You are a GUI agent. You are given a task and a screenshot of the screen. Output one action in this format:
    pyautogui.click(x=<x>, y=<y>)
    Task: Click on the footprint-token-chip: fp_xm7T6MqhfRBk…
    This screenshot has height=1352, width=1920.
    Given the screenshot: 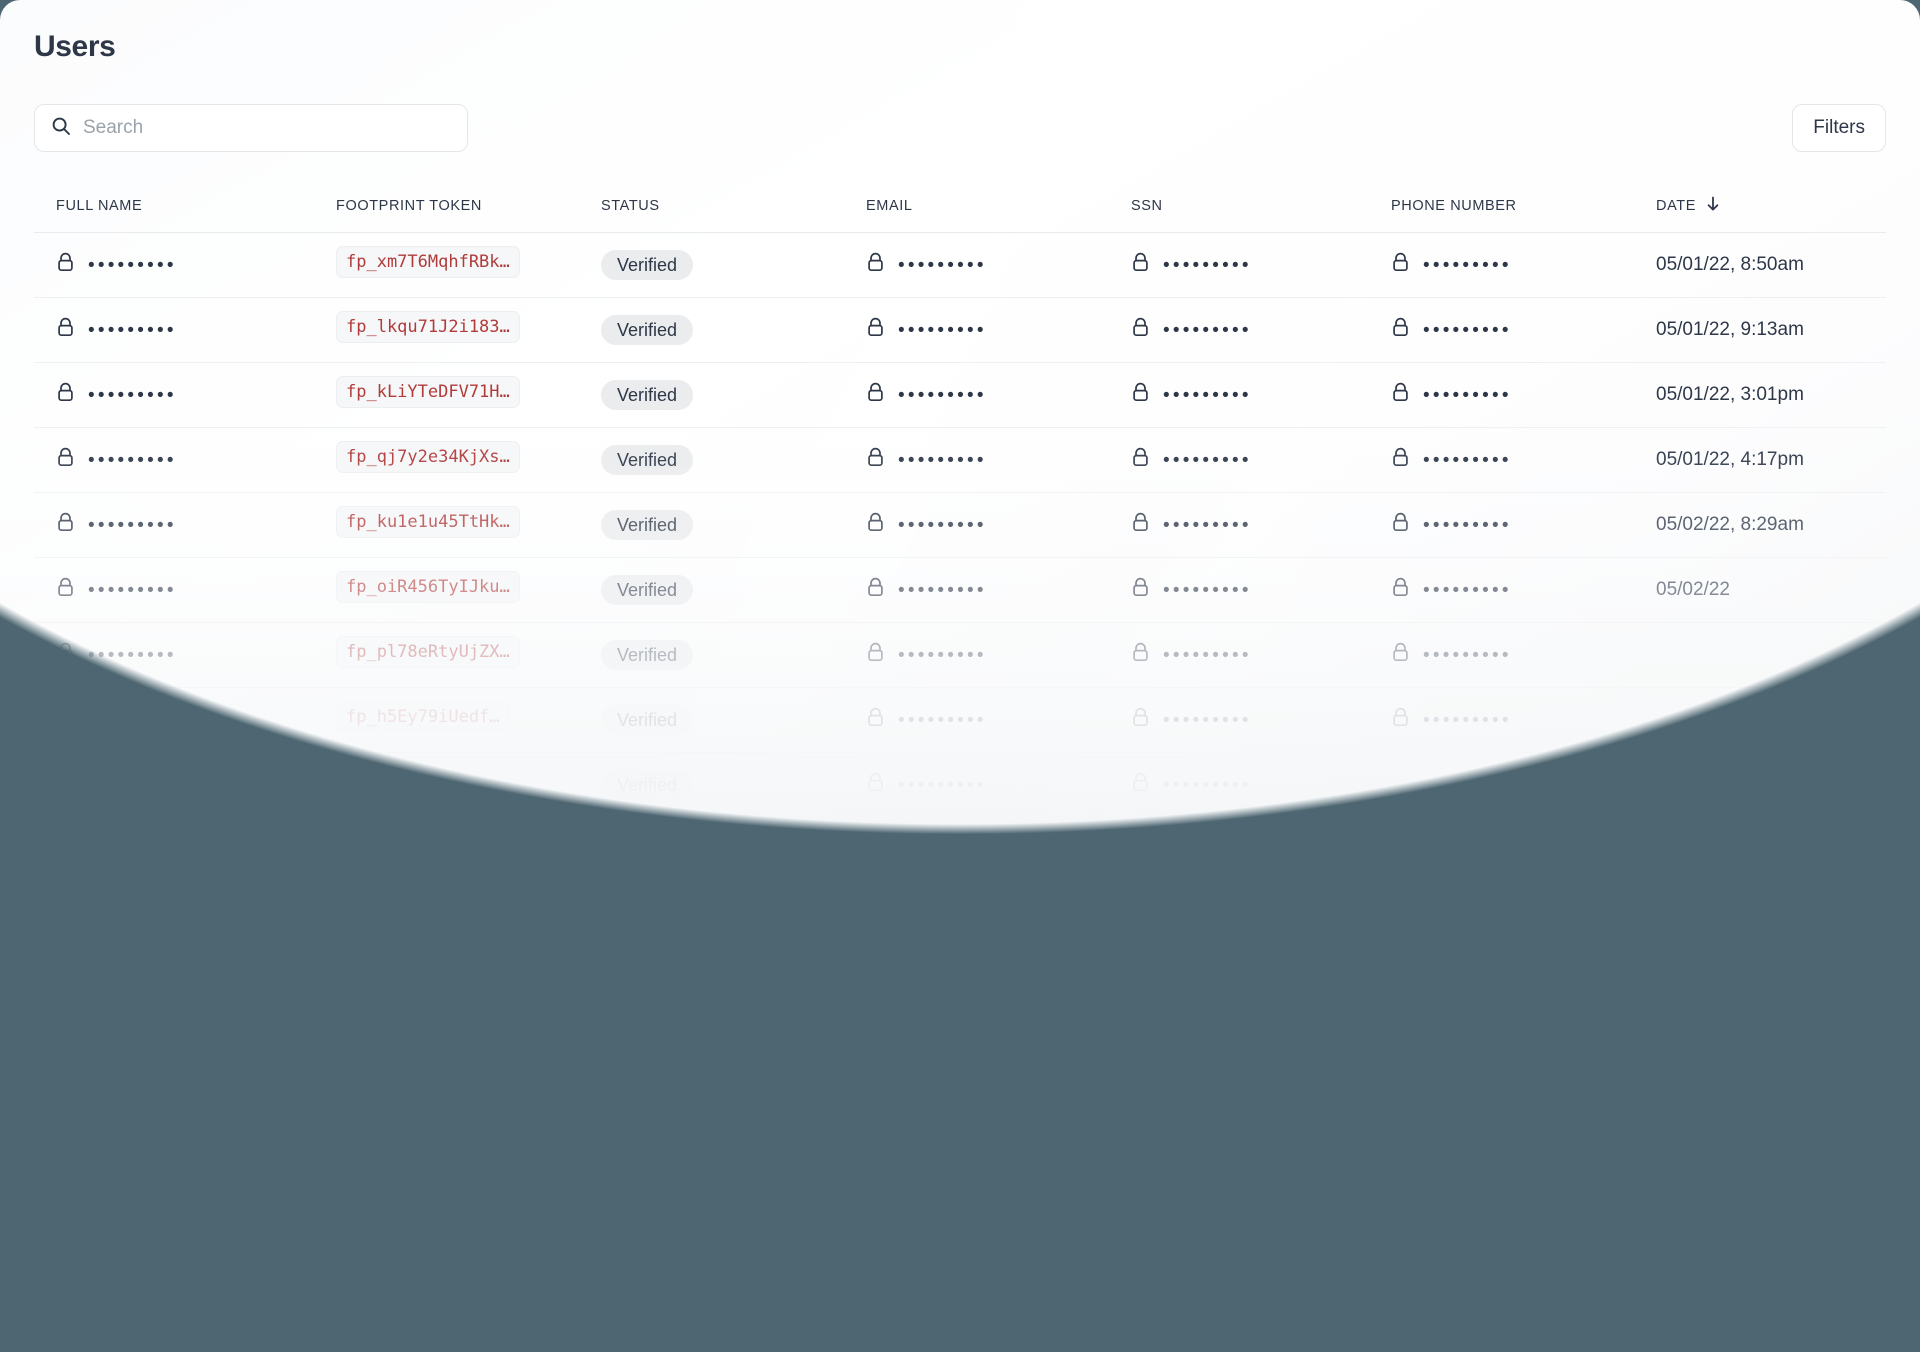 What is the action you would take?
    pyautogui.click(x=428, y=262)
    